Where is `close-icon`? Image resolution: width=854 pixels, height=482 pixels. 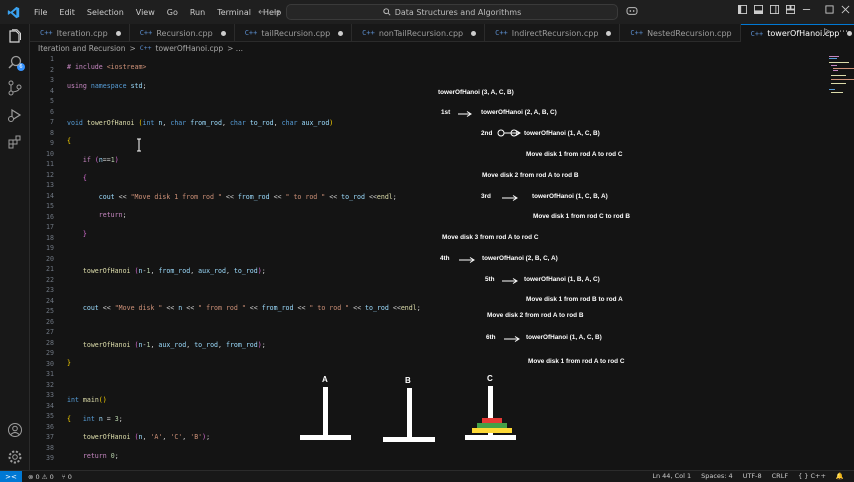
close-icon is located at coordinates (845, 10).